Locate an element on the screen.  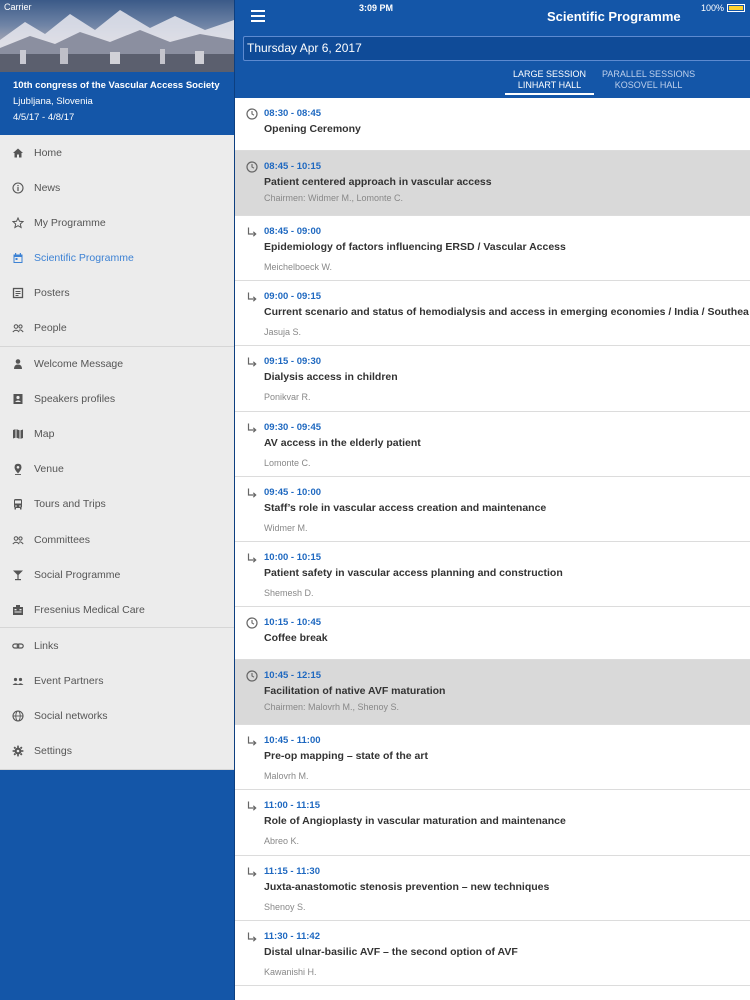
sidebar-item-people: People is located at coordinates (117, 327).